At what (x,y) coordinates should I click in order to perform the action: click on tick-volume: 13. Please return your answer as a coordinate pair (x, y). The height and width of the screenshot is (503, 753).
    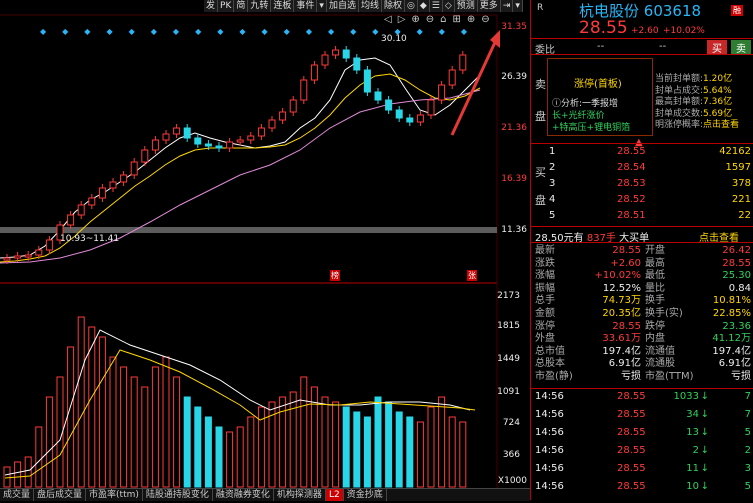
    Looking at the image, I should click on (692, 432).